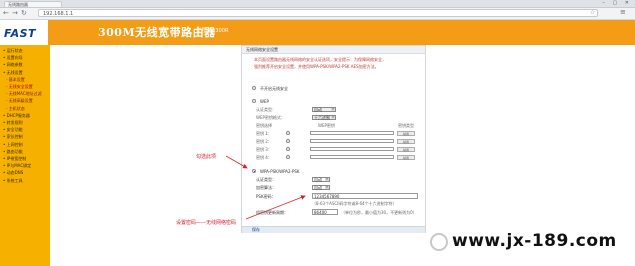  Describe the element at coordinates (439, 242) in the screenshot. I see `watermark-logo` at that location.